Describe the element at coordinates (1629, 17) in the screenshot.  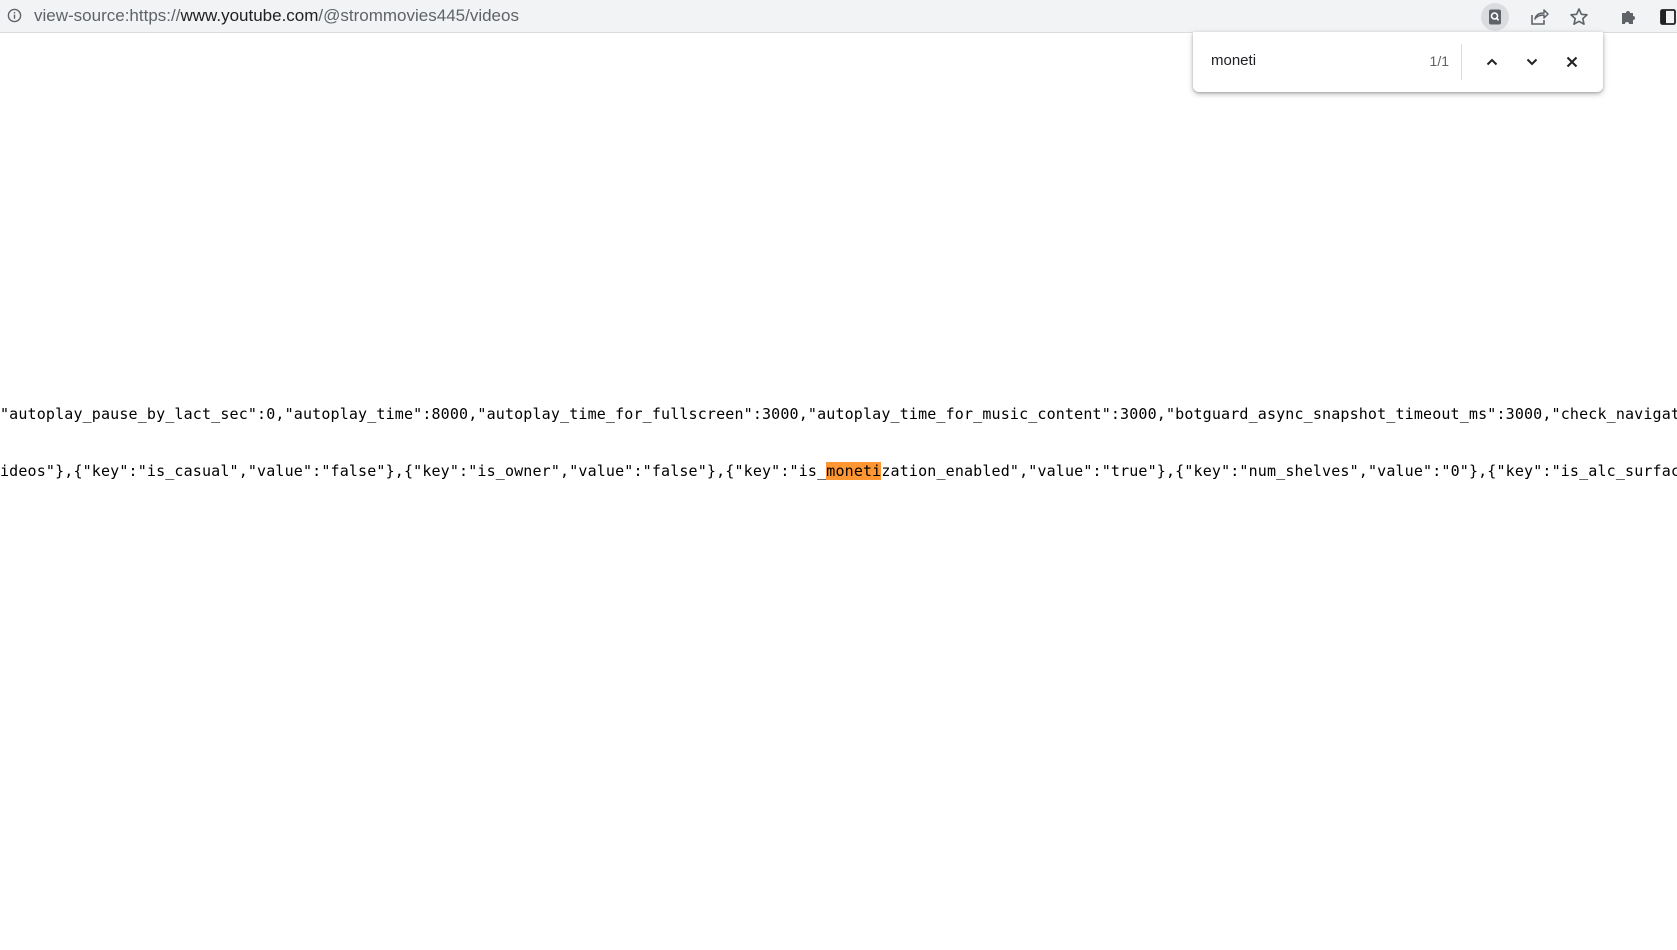
I see `puzzle-icon` at that location.